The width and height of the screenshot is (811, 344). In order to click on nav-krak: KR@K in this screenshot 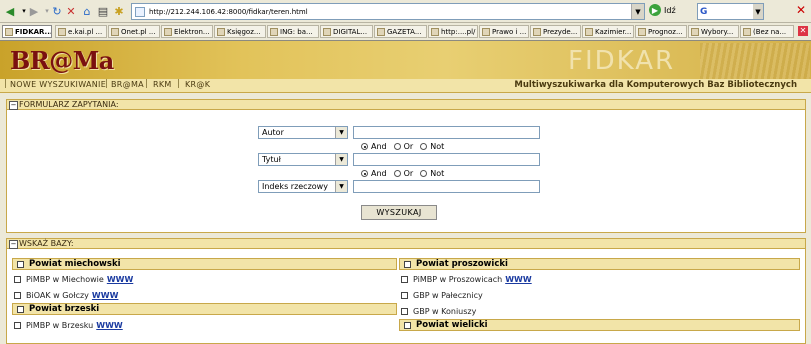, I will do `click(197, 84)`.